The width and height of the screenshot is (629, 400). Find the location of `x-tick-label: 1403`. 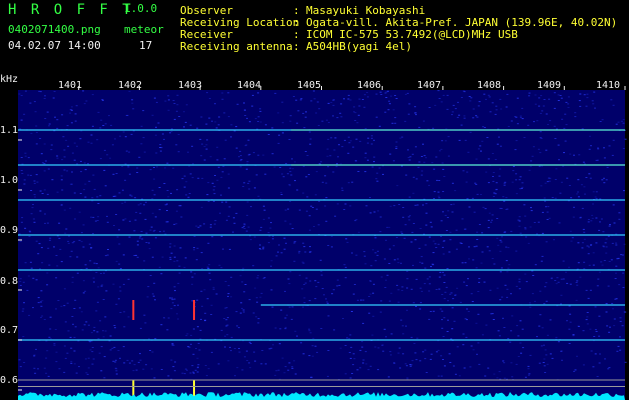

x-tick-label: 1403 is located at coordinates (190, 85).